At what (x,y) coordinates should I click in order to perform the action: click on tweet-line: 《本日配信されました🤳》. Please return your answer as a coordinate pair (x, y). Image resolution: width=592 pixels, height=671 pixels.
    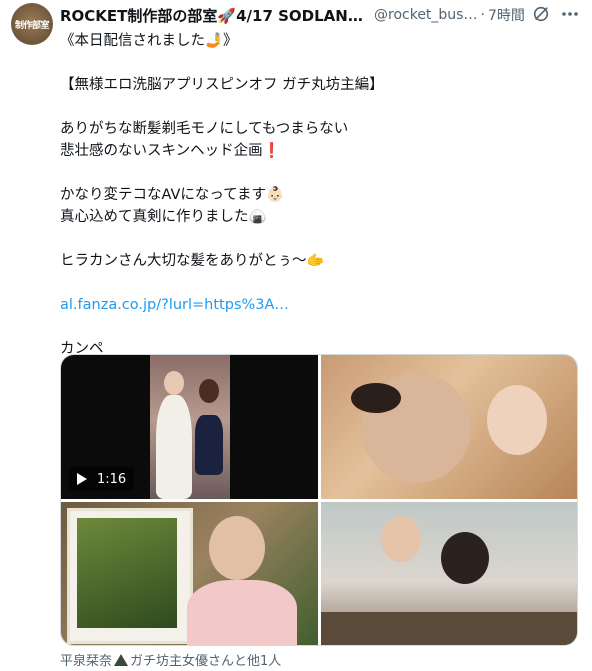
    Looking at the image, I should click on (149, 41).